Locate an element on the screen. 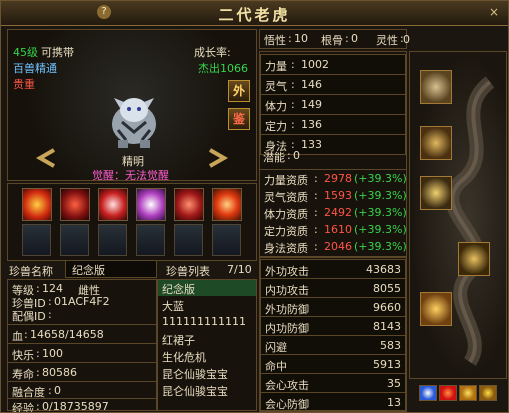 The width and height of the screenshot is (509, 413). combat-stat-row: 会心攻击 35 is located at coordinates (333, 383).